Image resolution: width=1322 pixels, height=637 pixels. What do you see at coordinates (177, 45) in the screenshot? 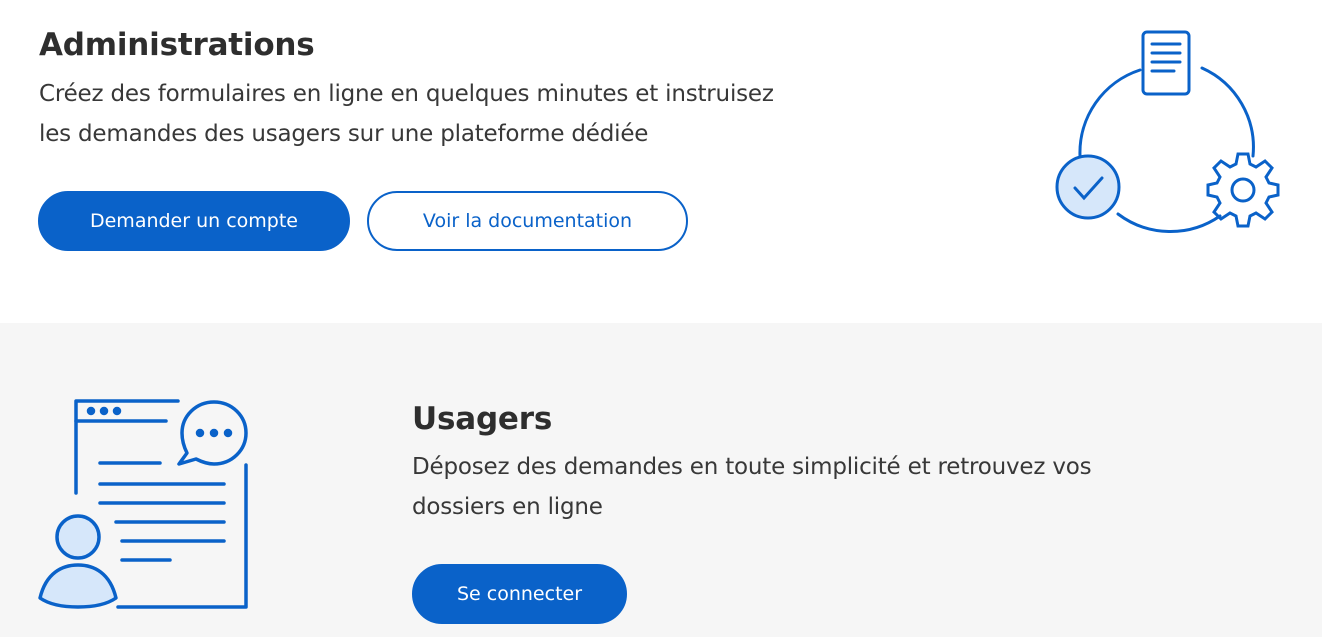
I see `administrations-title: Administrations` at bounding box center [177, 45].